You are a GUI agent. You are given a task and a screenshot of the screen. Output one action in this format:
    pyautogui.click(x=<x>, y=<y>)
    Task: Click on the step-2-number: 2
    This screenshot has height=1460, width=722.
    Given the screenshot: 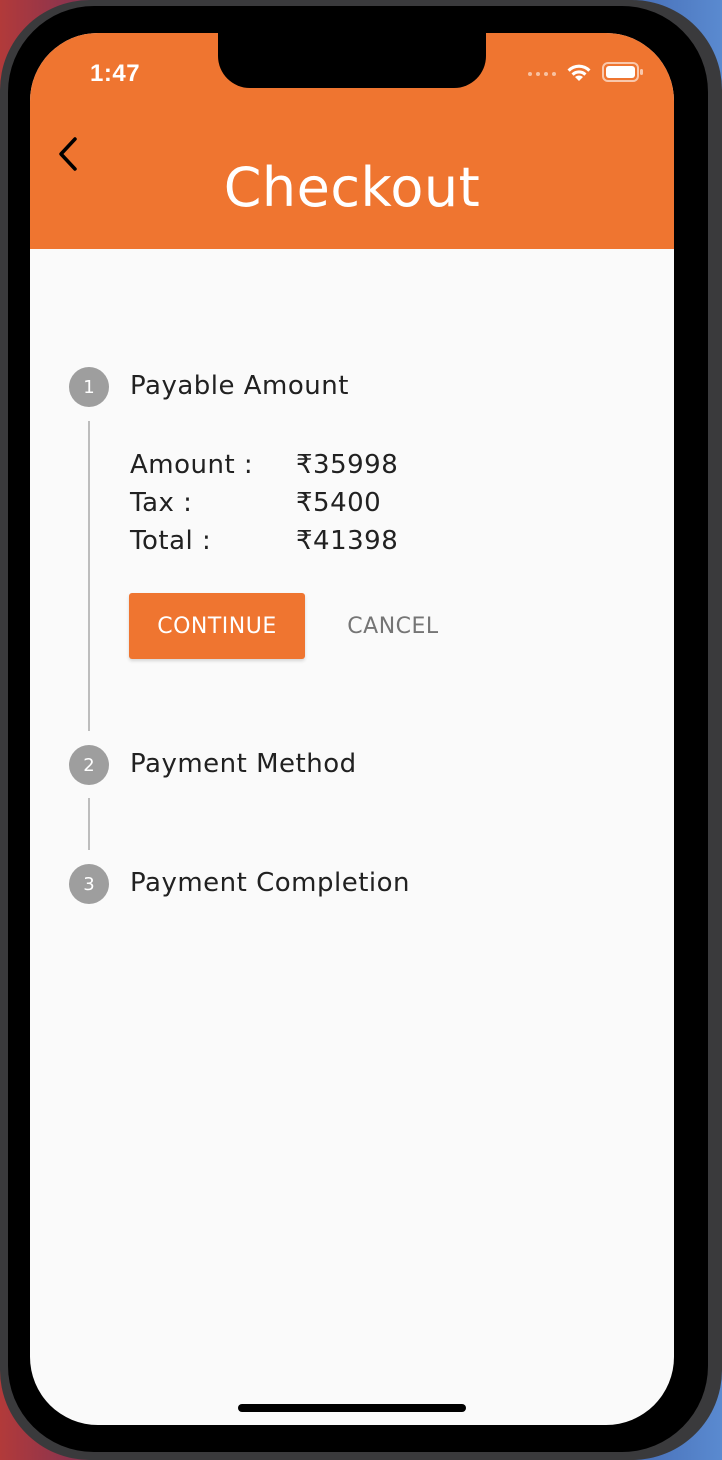 What is the action you would take?
    pyautogui.click(x=89, y=765)
    